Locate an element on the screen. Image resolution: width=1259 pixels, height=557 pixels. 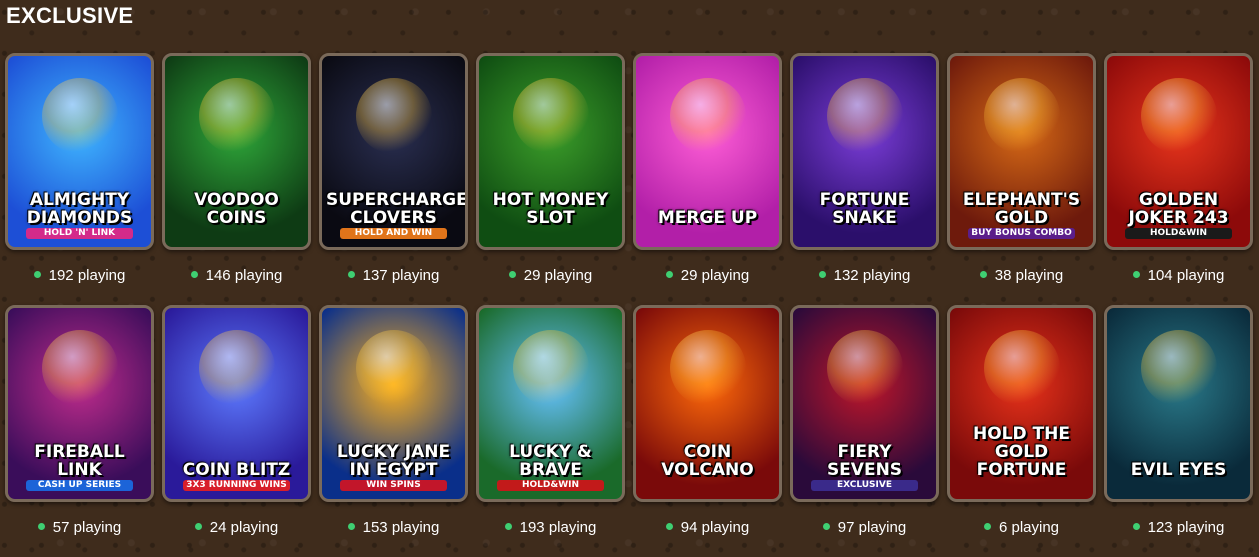
game-thumbnail: FIREBALL LINK CASH UP SERIES is located at coordinates (79, 403).